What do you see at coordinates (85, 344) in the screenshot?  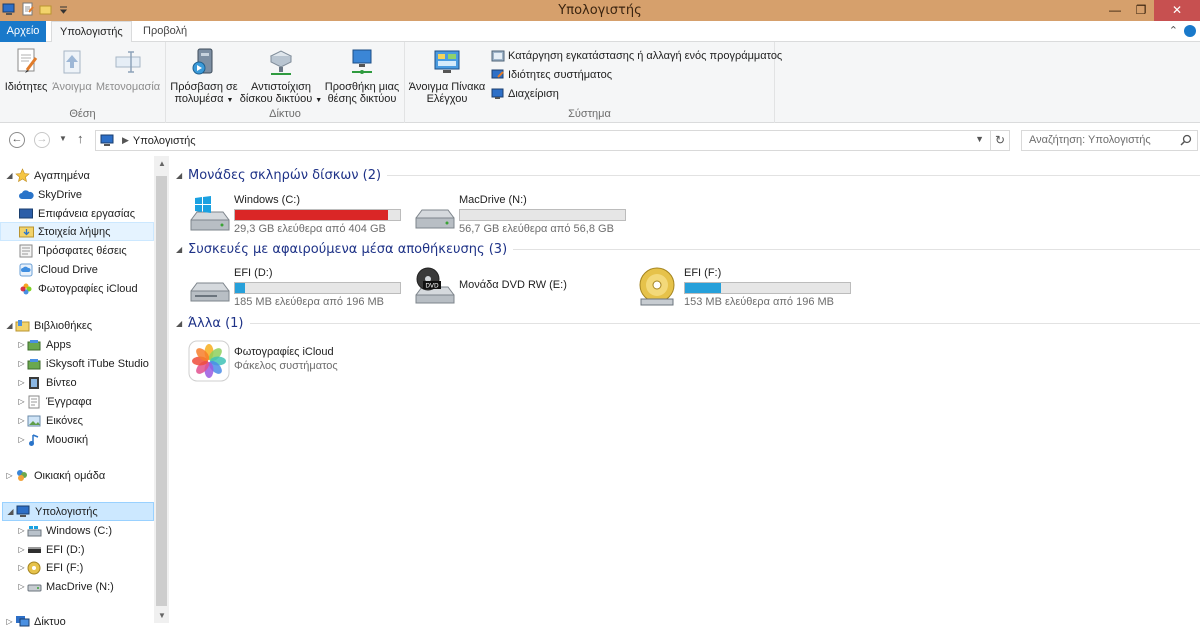 I see `nav-apps: ▷ Apps` at bounding box center [85, 344].